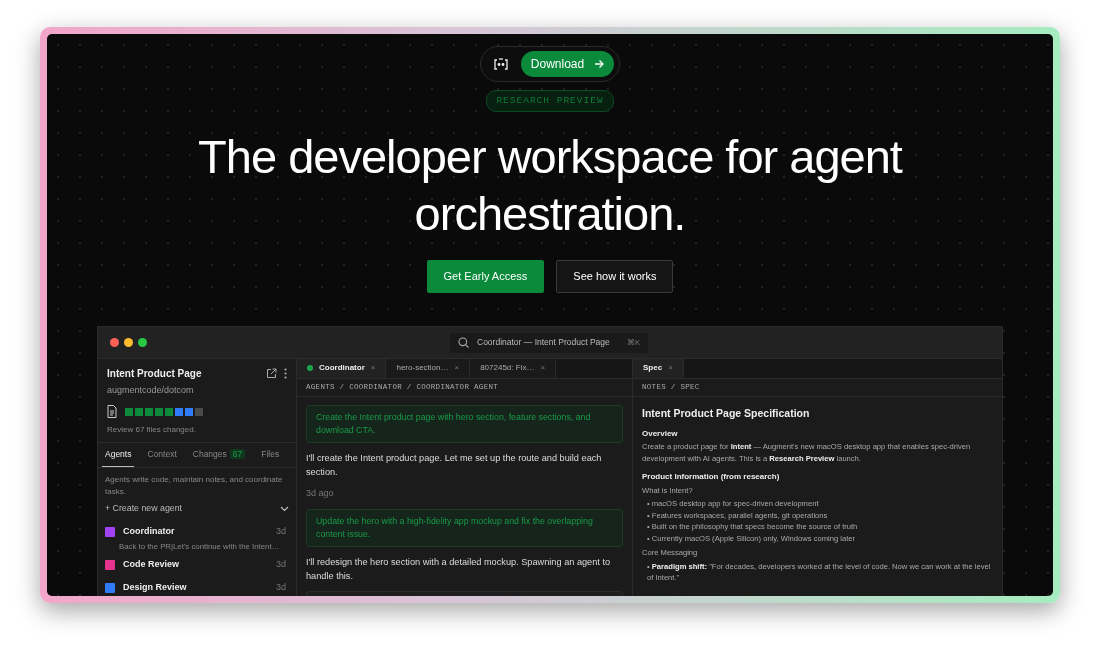  Describe the element at coordinates (459, 569) in the screenshot. I see `agent-reply: I'll redesign the hero section with a detailed mockup. Spawning an agent to handle this.` at that location.